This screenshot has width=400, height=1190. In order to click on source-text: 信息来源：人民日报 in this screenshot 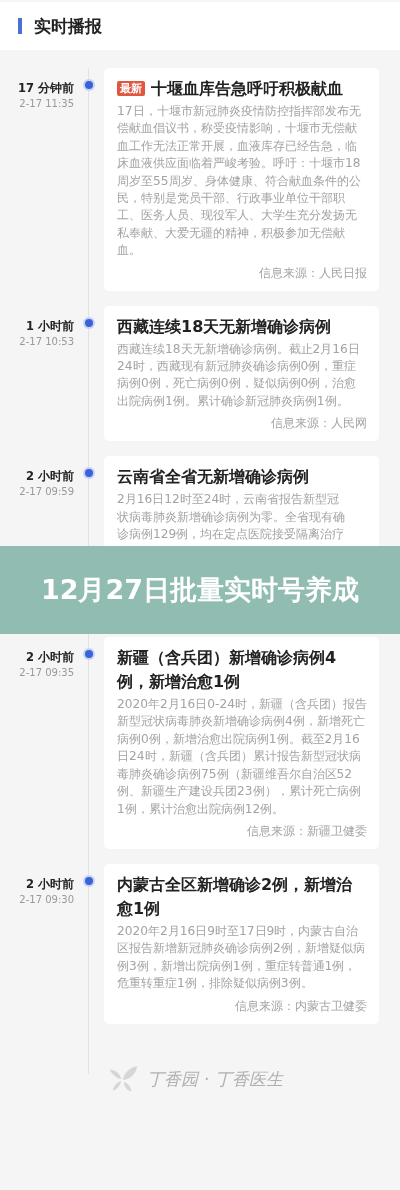, I will do `click(313, 273)`.